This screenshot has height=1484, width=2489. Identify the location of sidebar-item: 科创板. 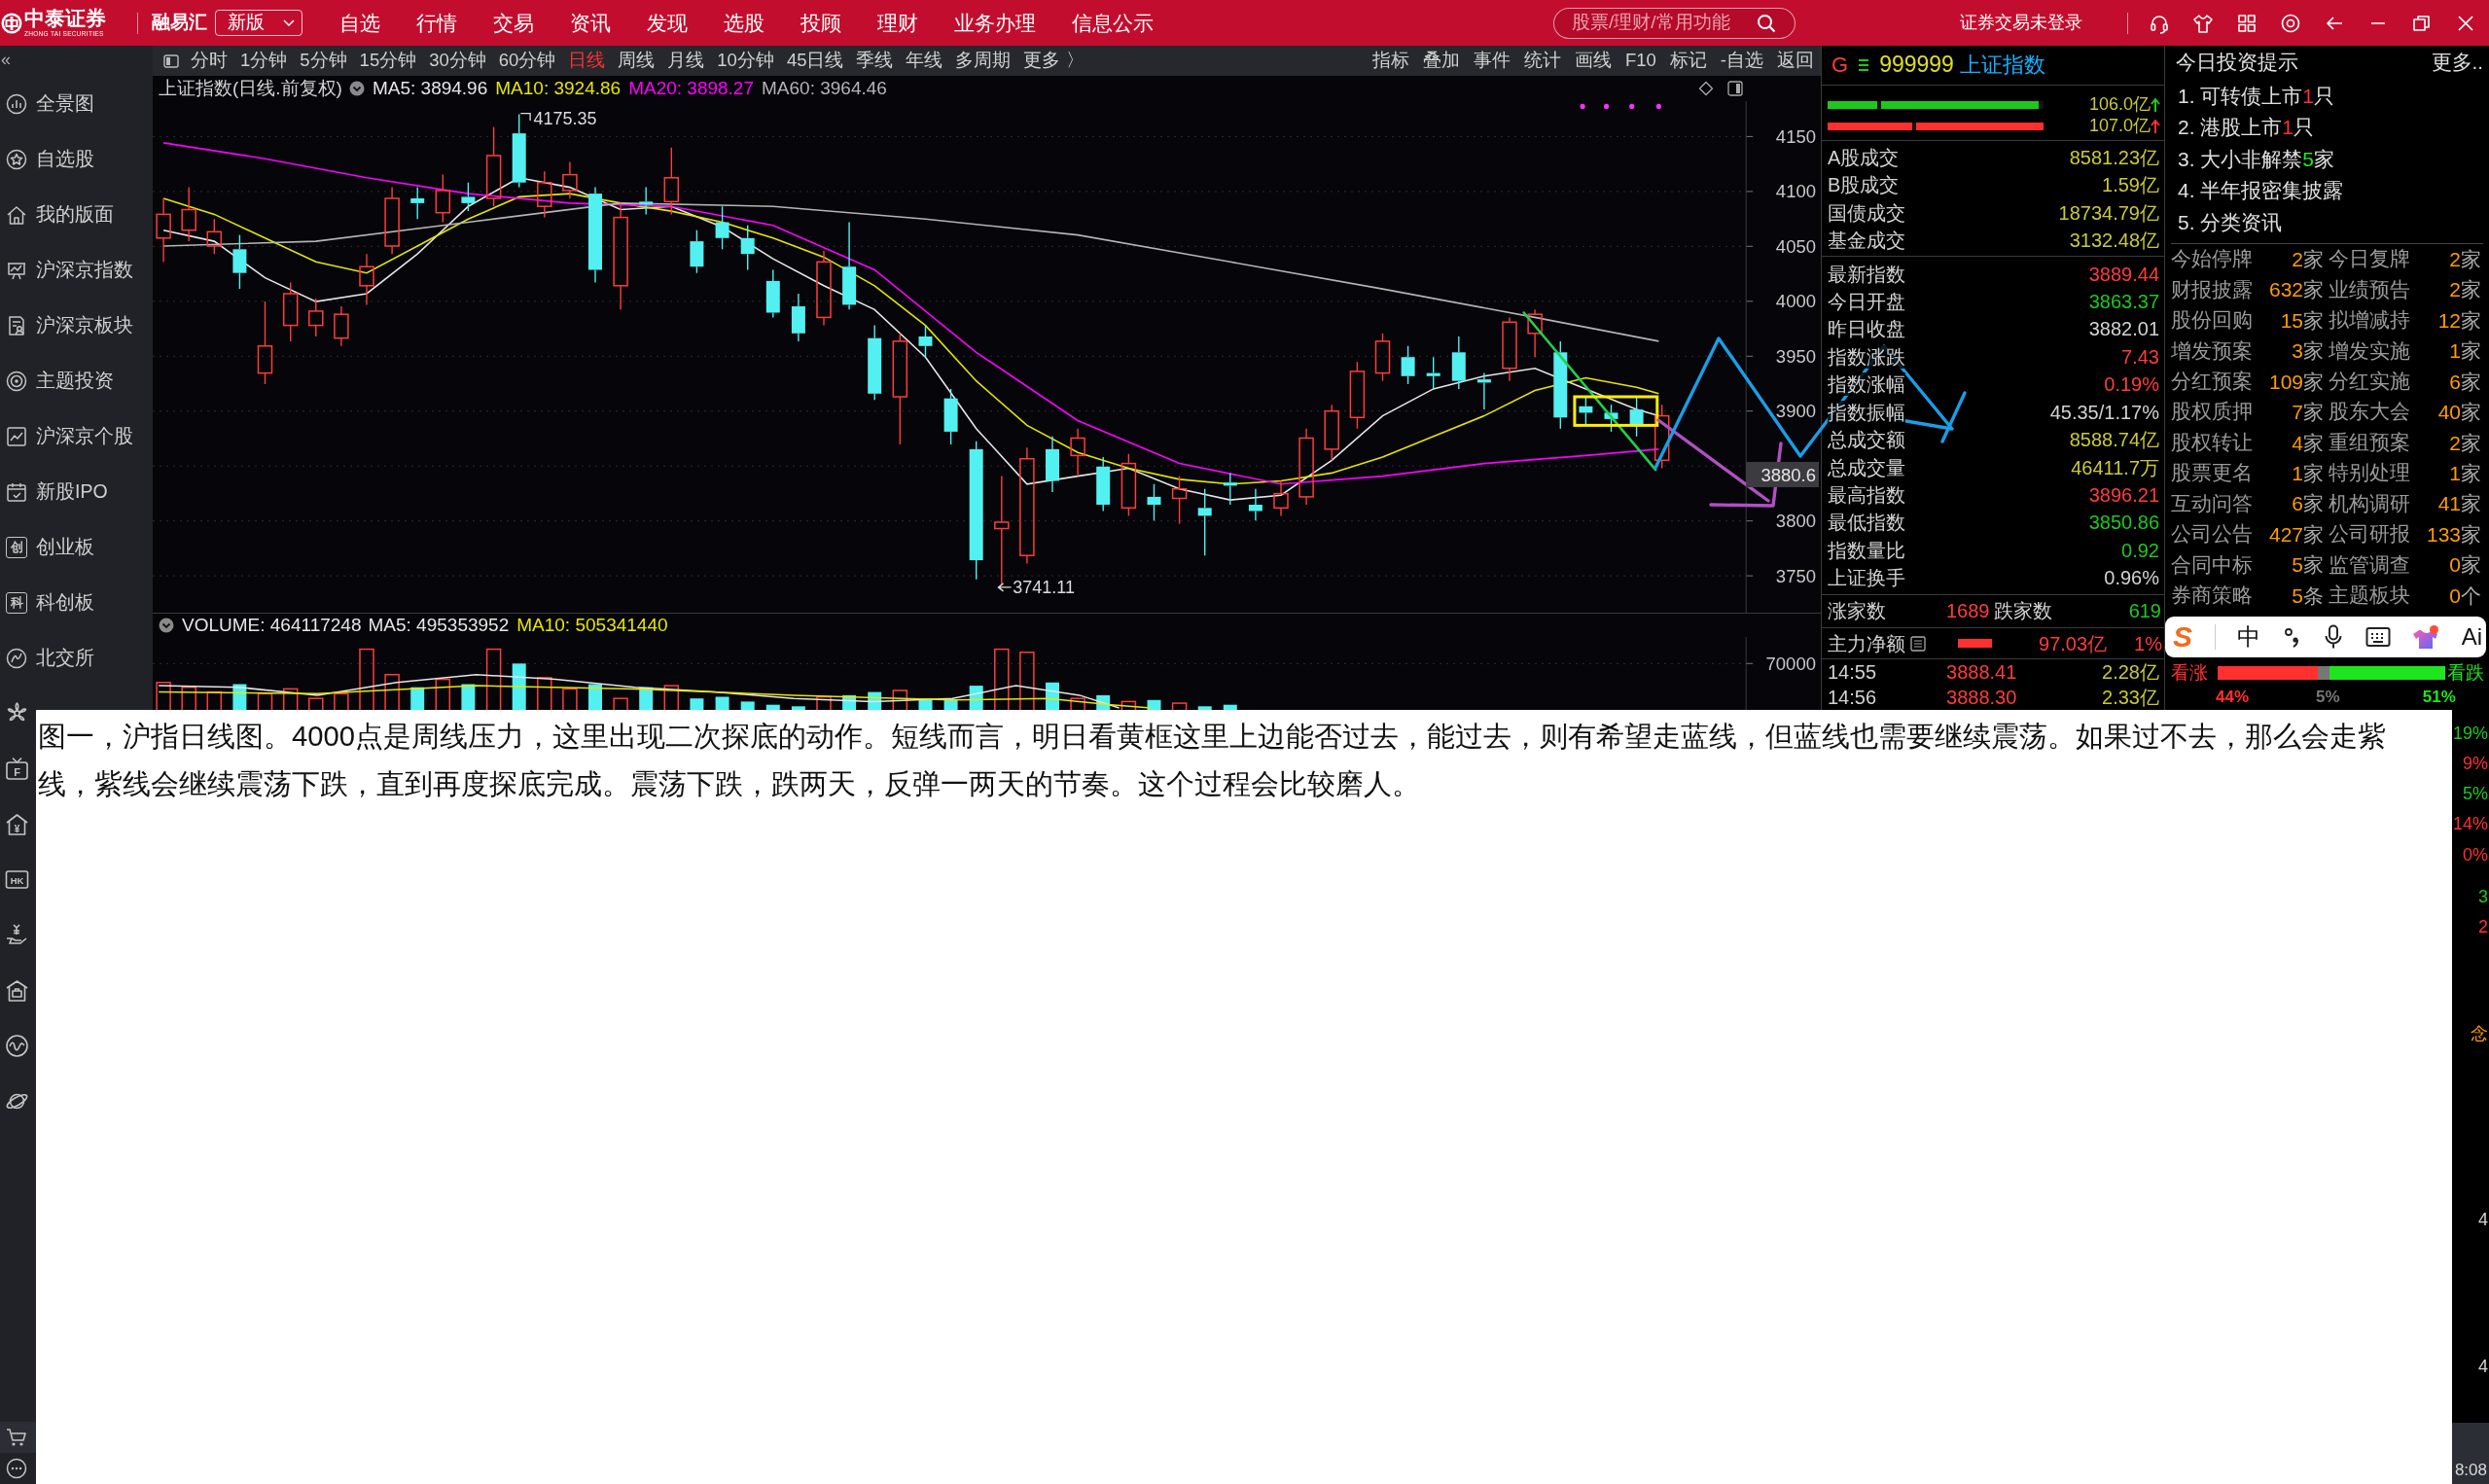
(94, 603).